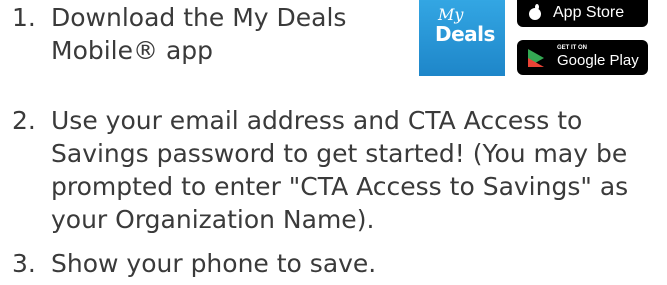 Image resolution: width=667 pixels, height=285 pixels. What do you see at coordinates (214, 263) in the screenshot?
I see `step-text: Show your phone to save.` at bounding box center [214, 263].